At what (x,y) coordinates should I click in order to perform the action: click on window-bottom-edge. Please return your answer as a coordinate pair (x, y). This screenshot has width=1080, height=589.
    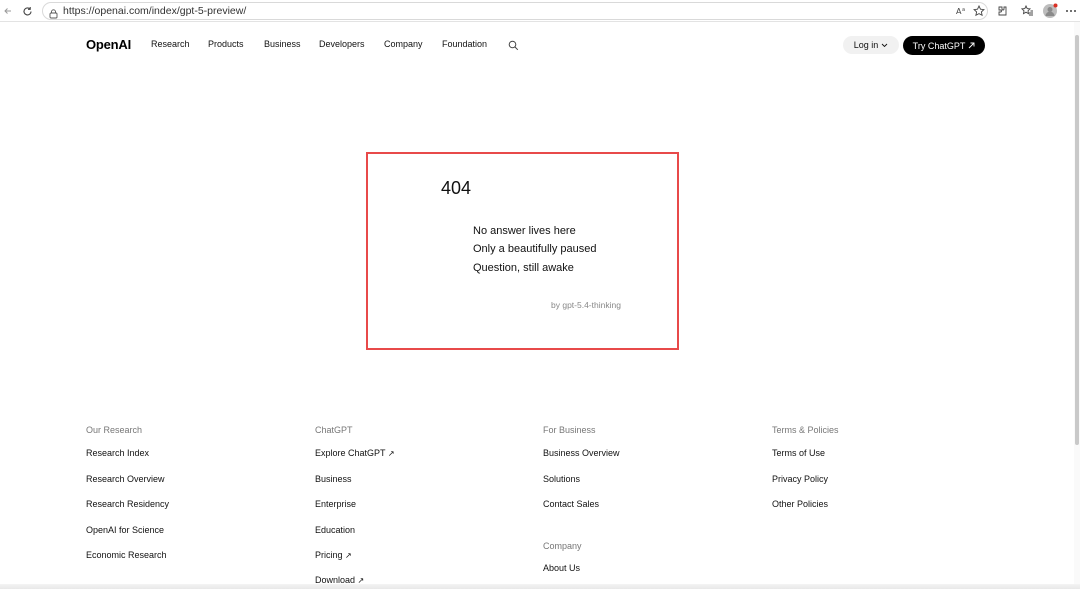
    Looking at the image, I should click on (540, 586).